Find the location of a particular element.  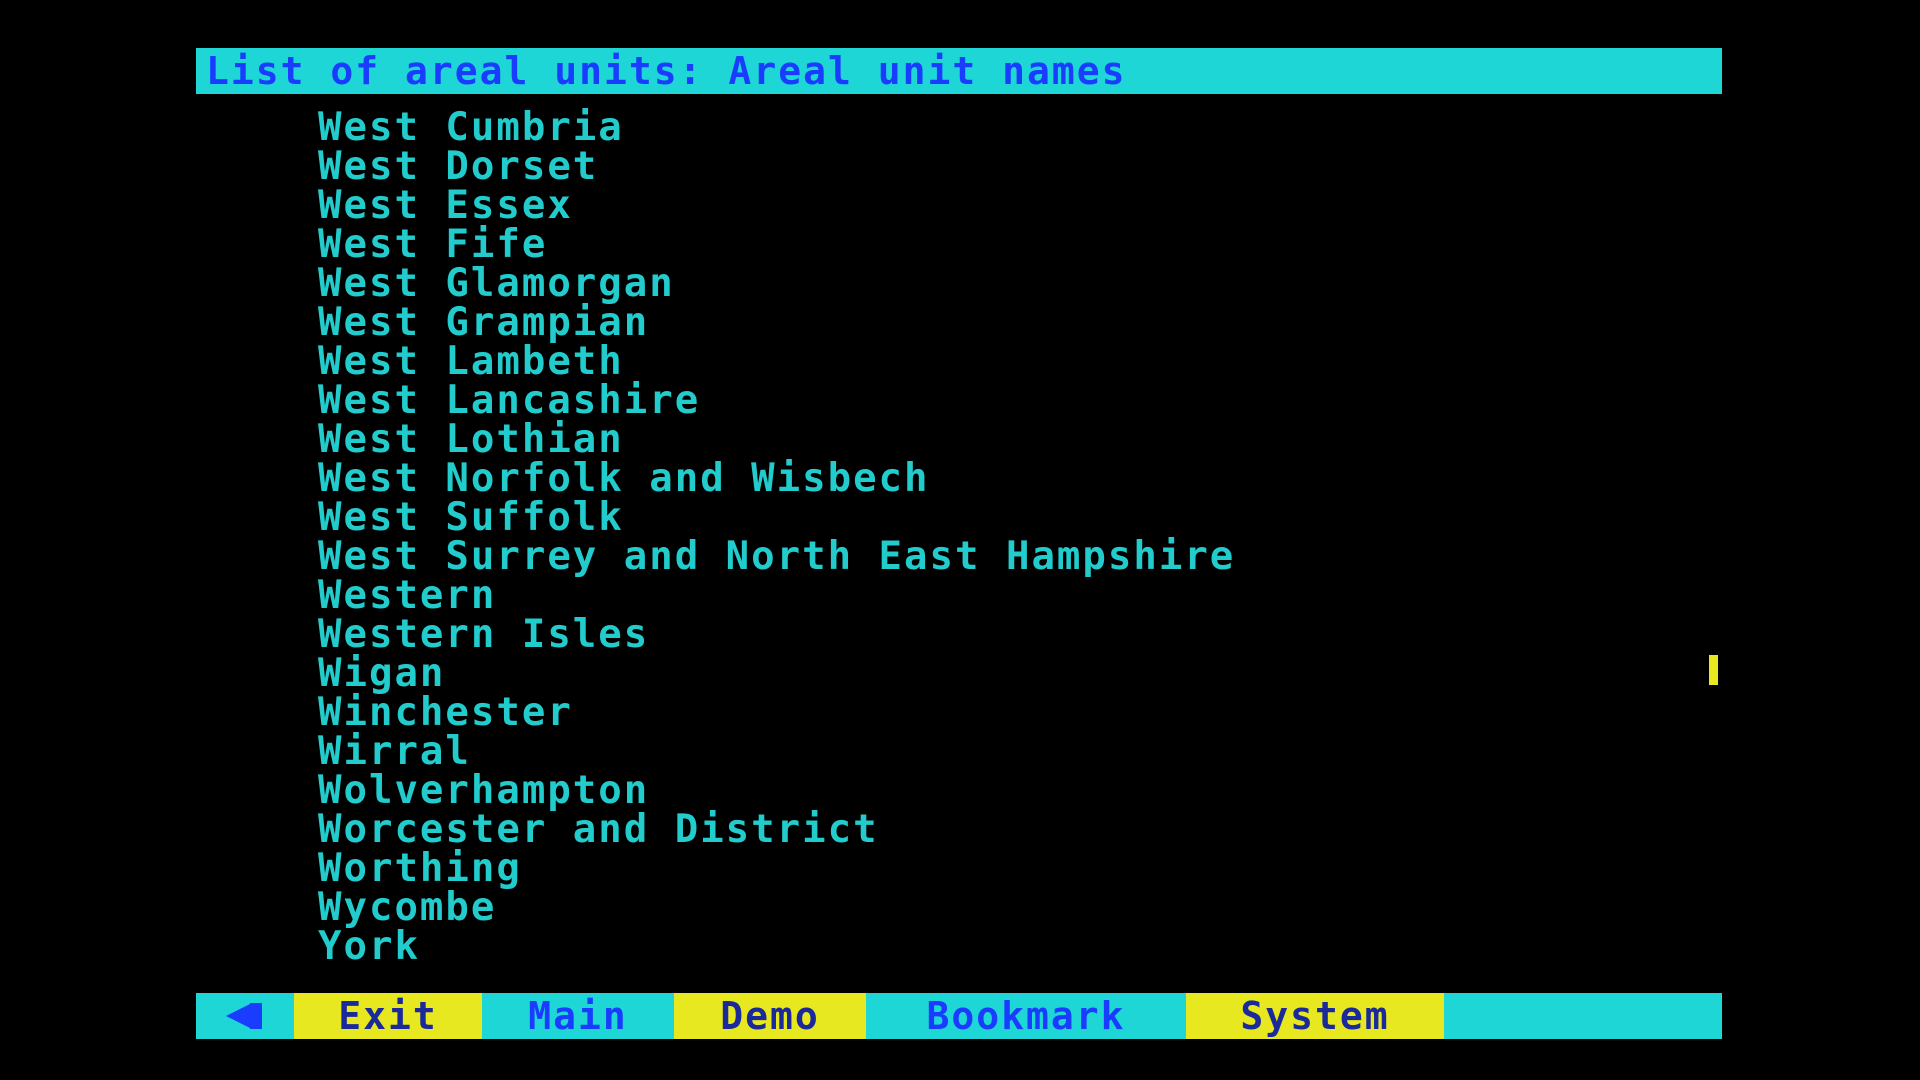

list-item: Wycombe is located at coordinates (776, 907).